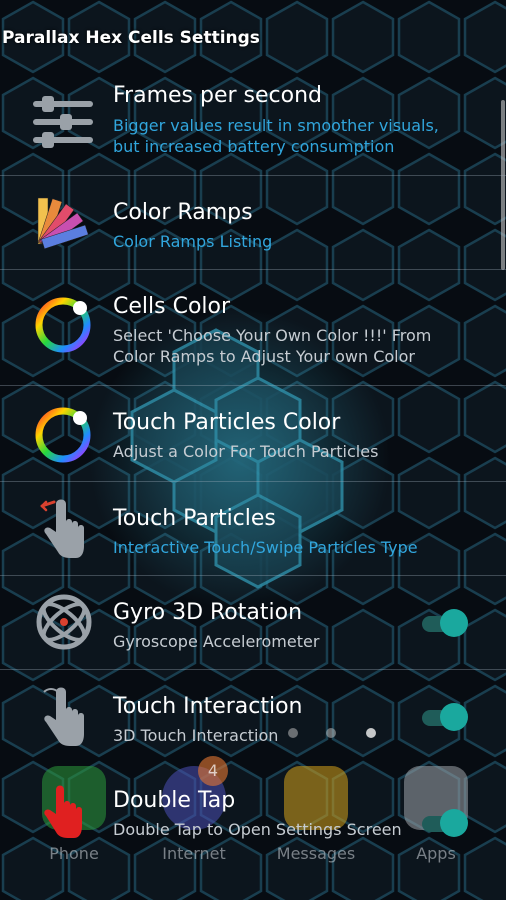 The width and height of the screenshot is (506, 900). What do you see at coordinates (183, 212) in the screenshot?
I see `setting-title: Color Ramps` at bounding box center [183, 212].